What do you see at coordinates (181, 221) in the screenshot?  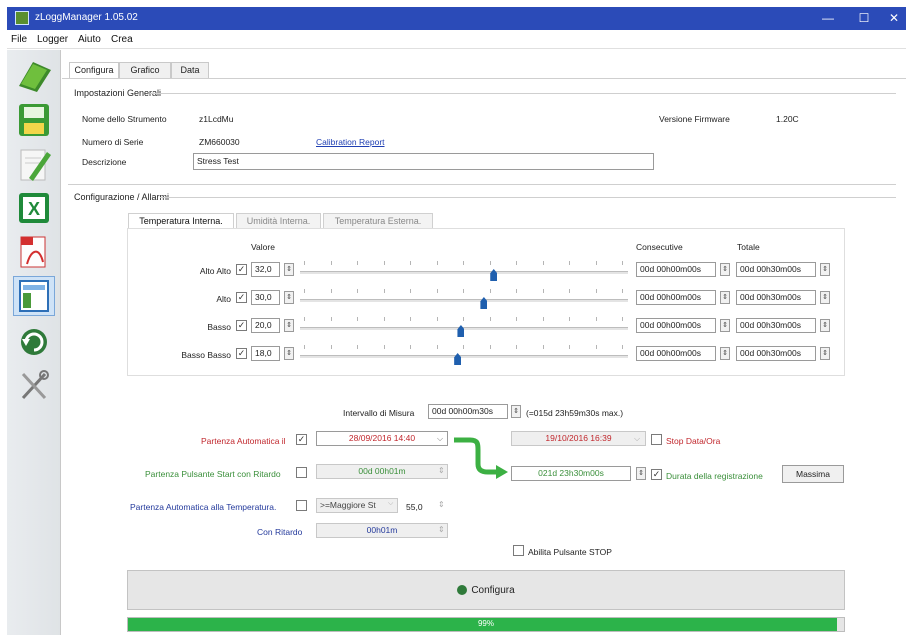 I see `tab-internal-temperature: Temperatura Interna.` at bounding box center [181, 221].